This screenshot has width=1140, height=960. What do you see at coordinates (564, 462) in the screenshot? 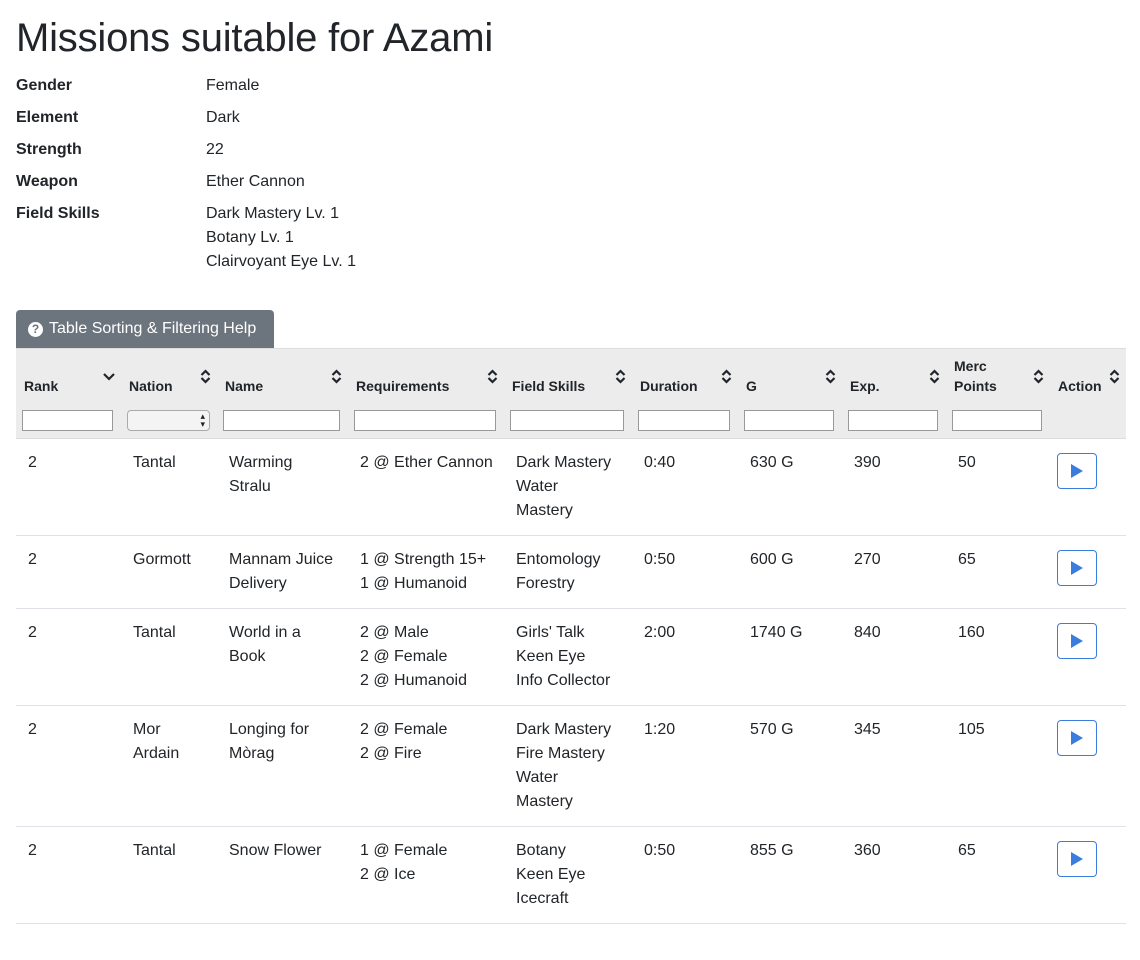
I see `field_skills-line: Dark Mastery` at bounding box center [564, 462].